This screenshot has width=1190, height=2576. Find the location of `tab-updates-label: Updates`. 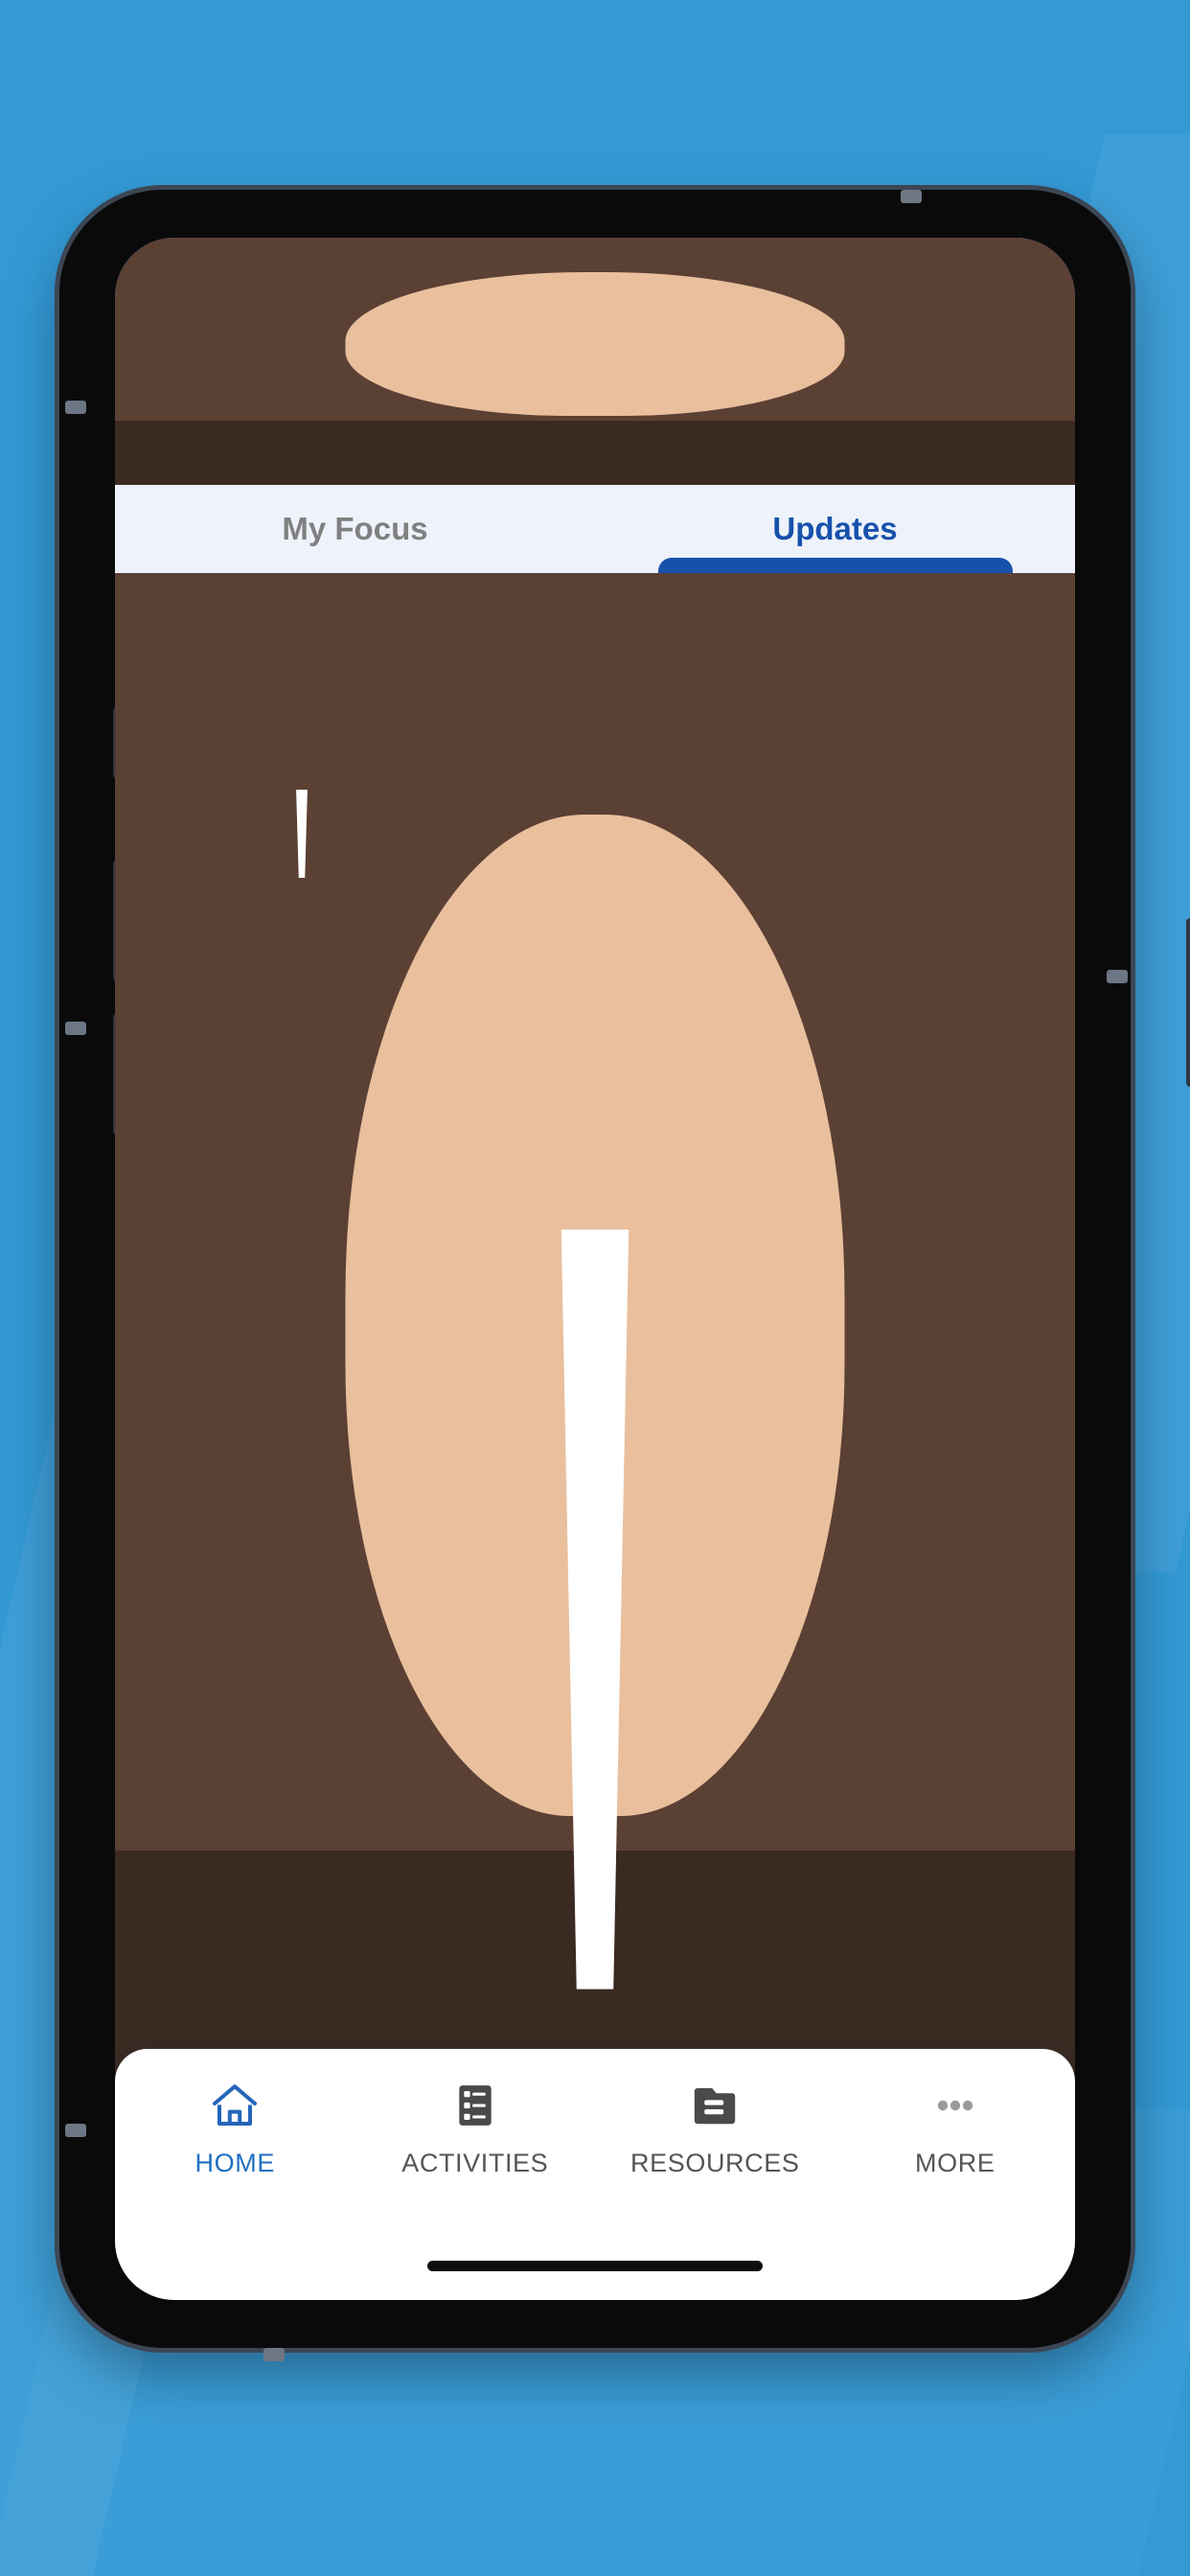

tab-updates-label: Updates is located at coordinates (835, 528).